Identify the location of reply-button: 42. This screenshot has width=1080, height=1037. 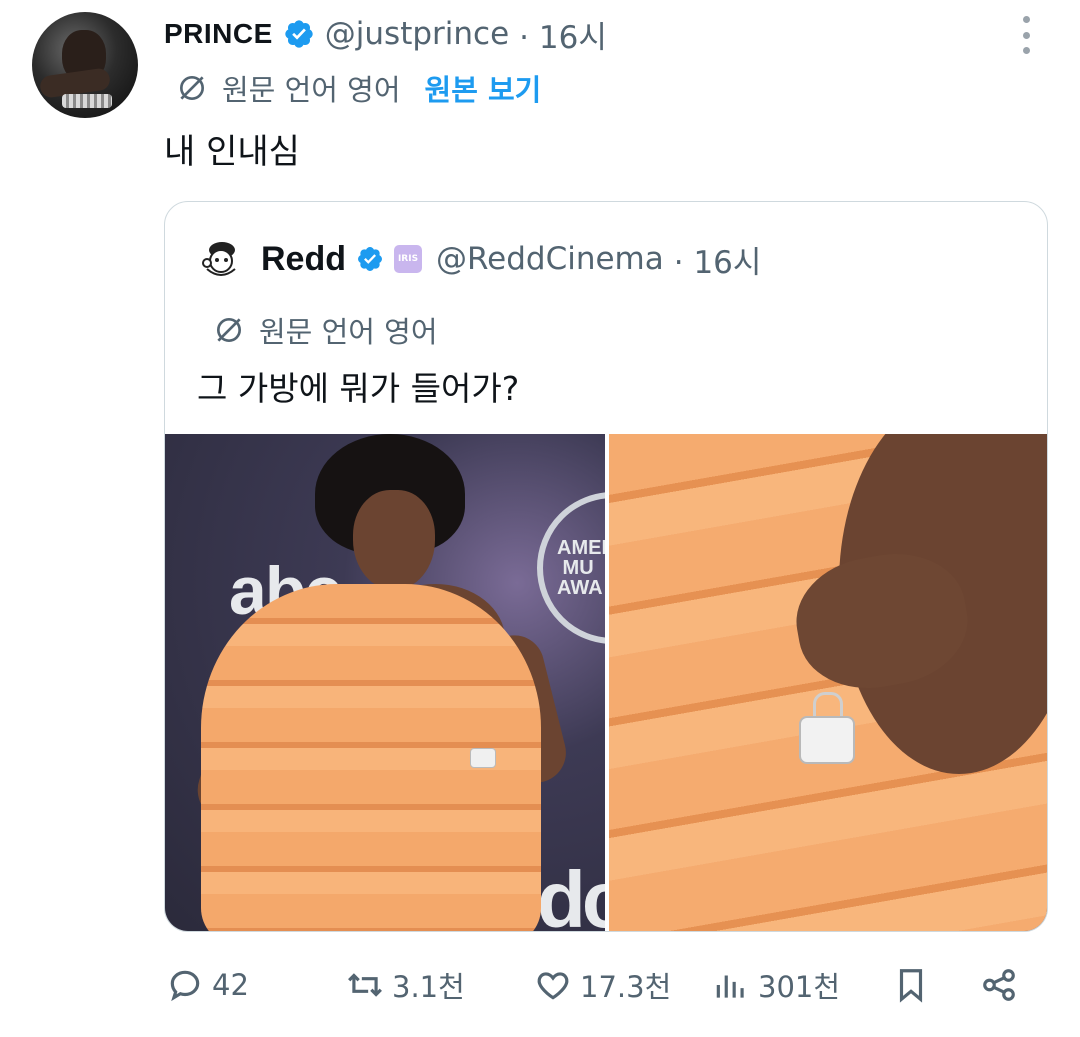
(207, 985).